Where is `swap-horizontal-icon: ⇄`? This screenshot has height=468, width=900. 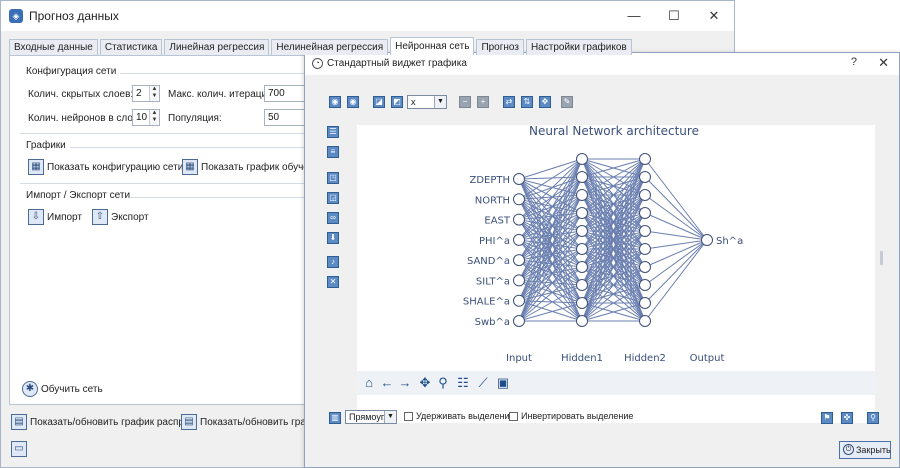
swap-horizontal-icon: ⇄ is located at coordinates (509, 102).